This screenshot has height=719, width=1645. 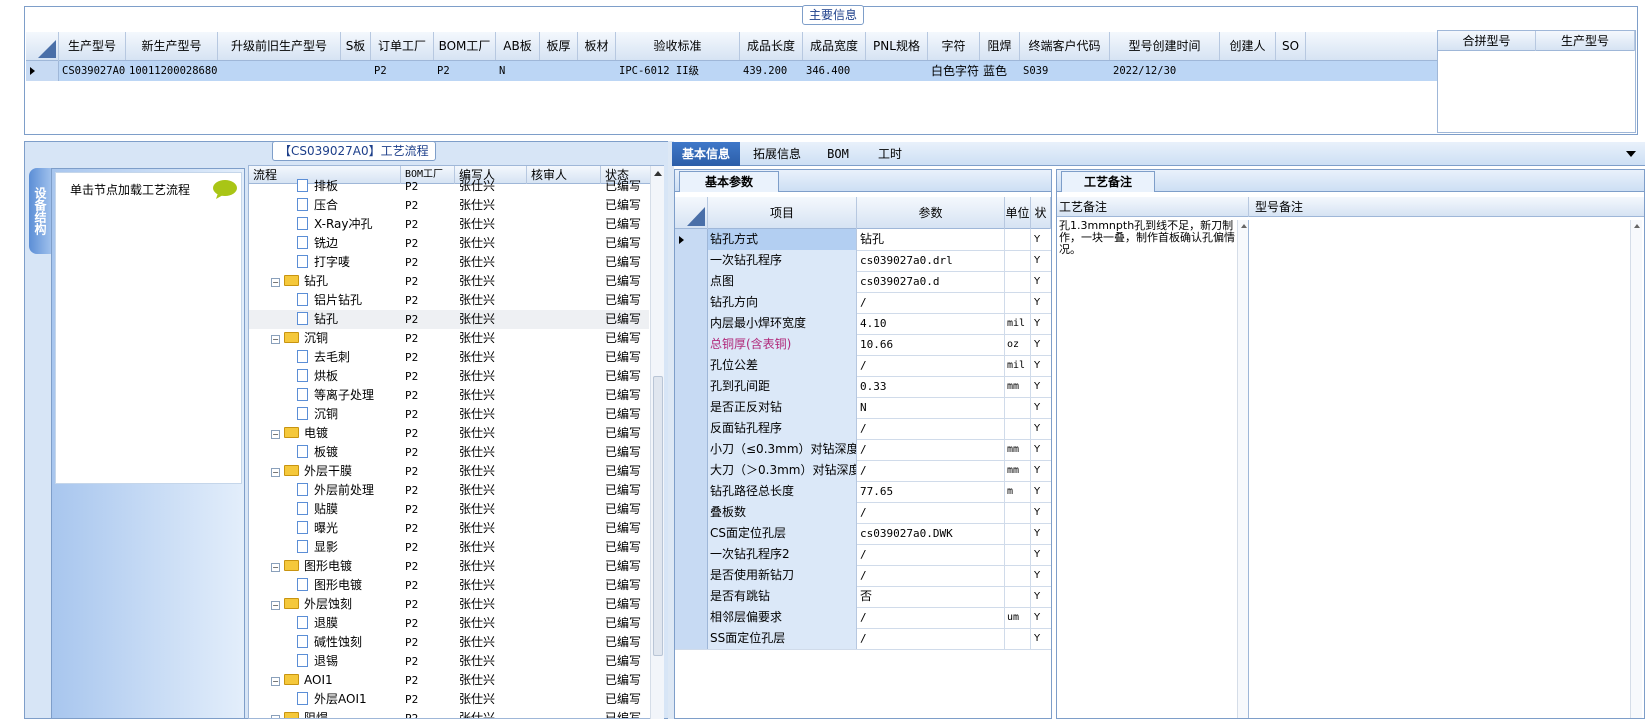 What do you see at coordinates (449, 414) in the screenshot?
I see `tree-row: 沉铜 P2 张仕兴 已编写` at bounding box center [449, 414].